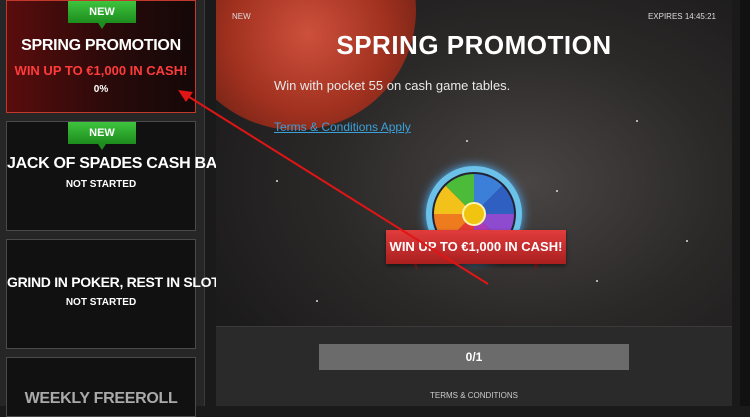 The image size is (750, 417). What do you see at coordinates (745, 203) in the screenshot?
I see `scrollbar-track` at bounding box center [745, 203].